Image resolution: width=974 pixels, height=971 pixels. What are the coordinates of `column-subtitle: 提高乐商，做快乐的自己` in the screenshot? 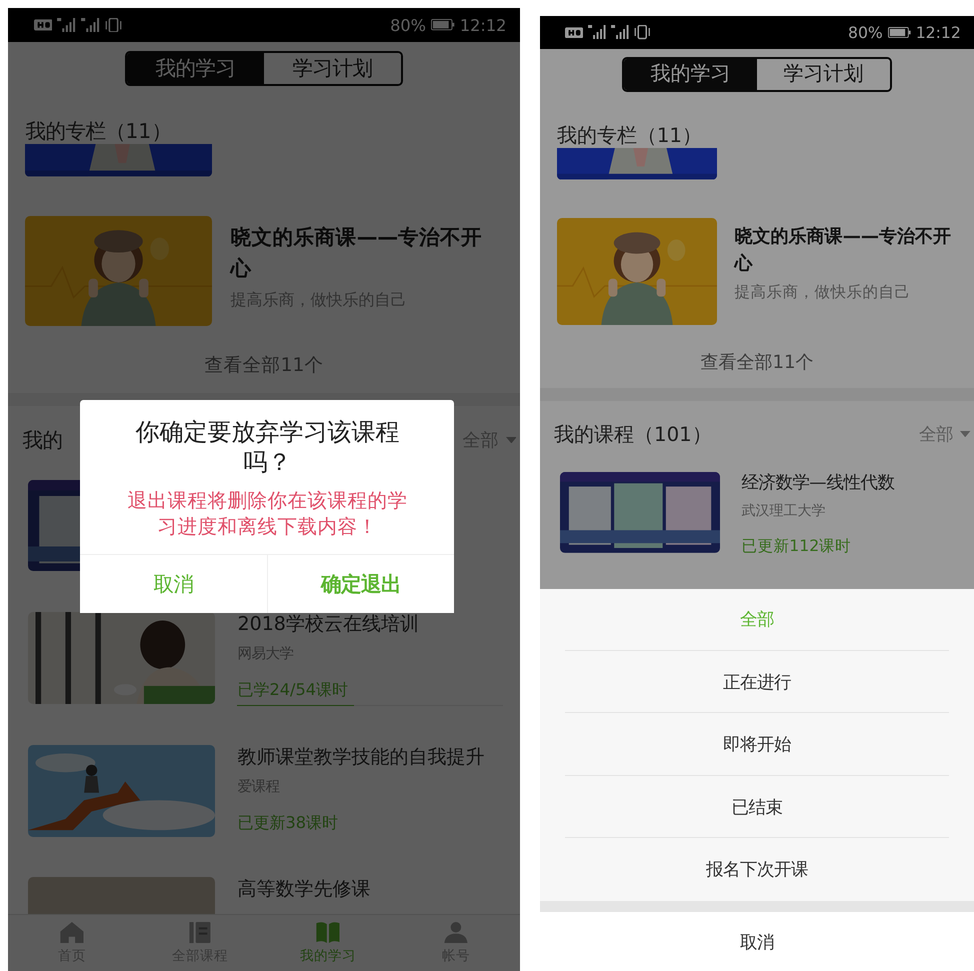 It's located at (823, 293).